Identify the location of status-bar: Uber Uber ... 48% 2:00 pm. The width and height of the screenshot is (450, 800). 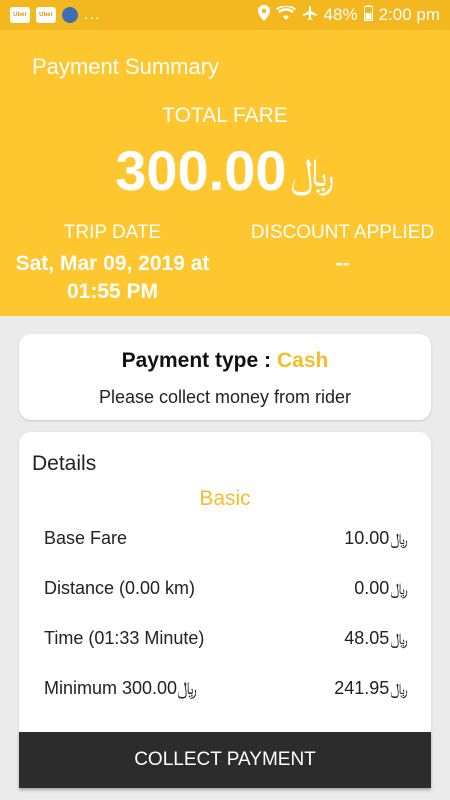
(225, 15).